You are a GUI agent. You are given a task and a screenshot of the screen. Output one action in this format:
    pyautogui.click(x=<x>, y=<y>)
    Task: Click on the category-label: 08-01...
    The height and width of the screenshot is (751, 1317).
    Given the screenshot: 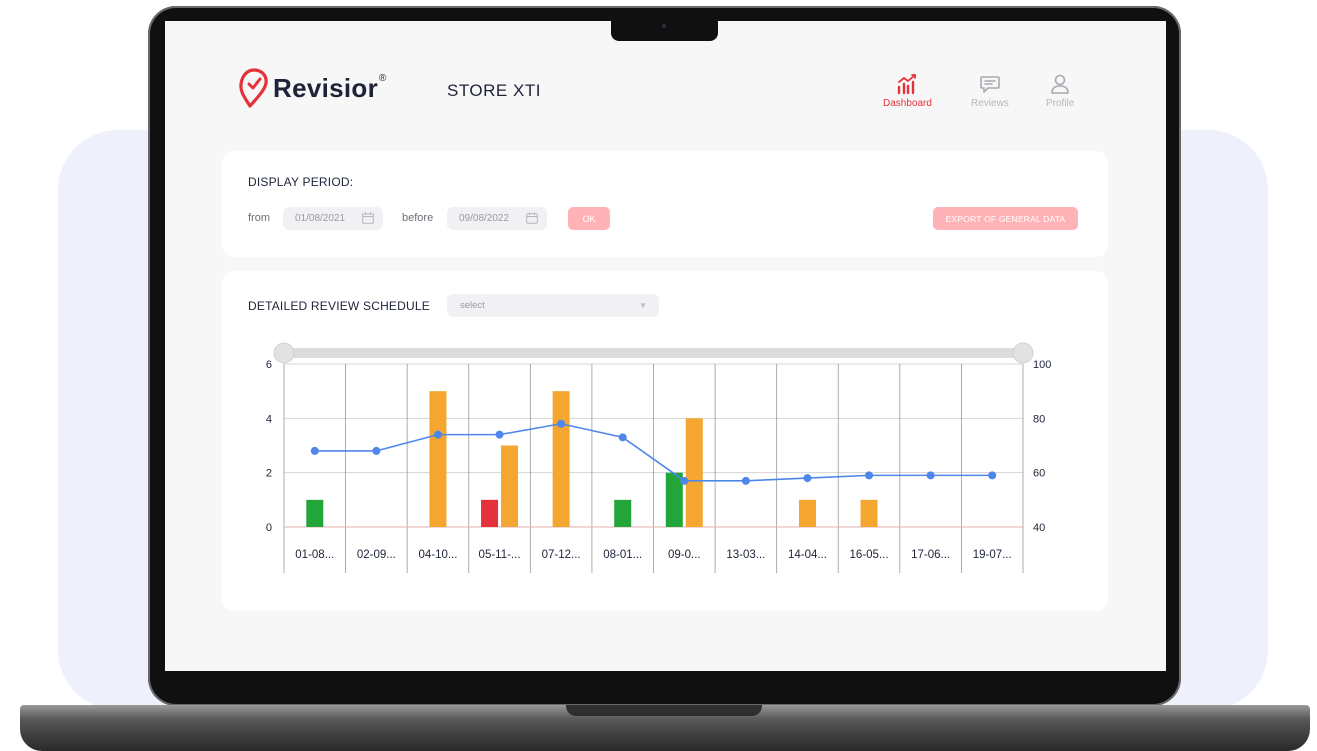 What is the action you would take?
    pyautogui.click(x=622, y=555)
    